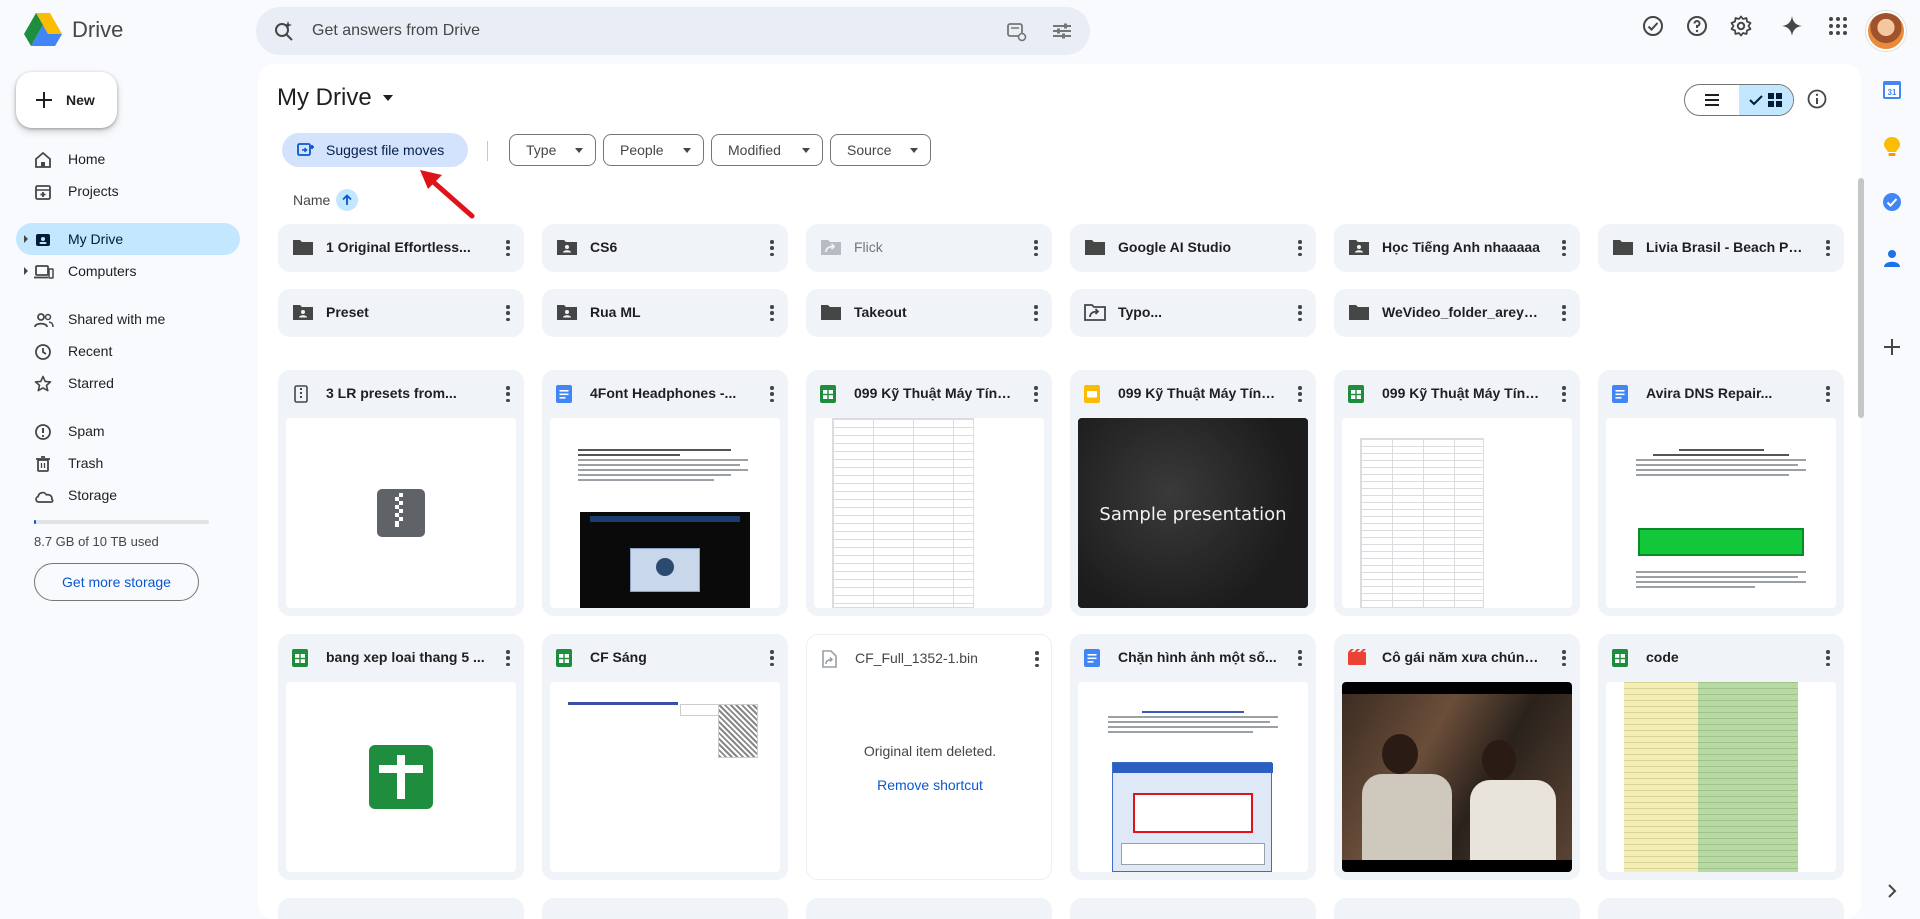 The image size is (1920, 919). What do you see at coordinates (128, 351) in the screenshot?
I see `sidebar-item-recent: Recent` at bounding box center [128, 351].